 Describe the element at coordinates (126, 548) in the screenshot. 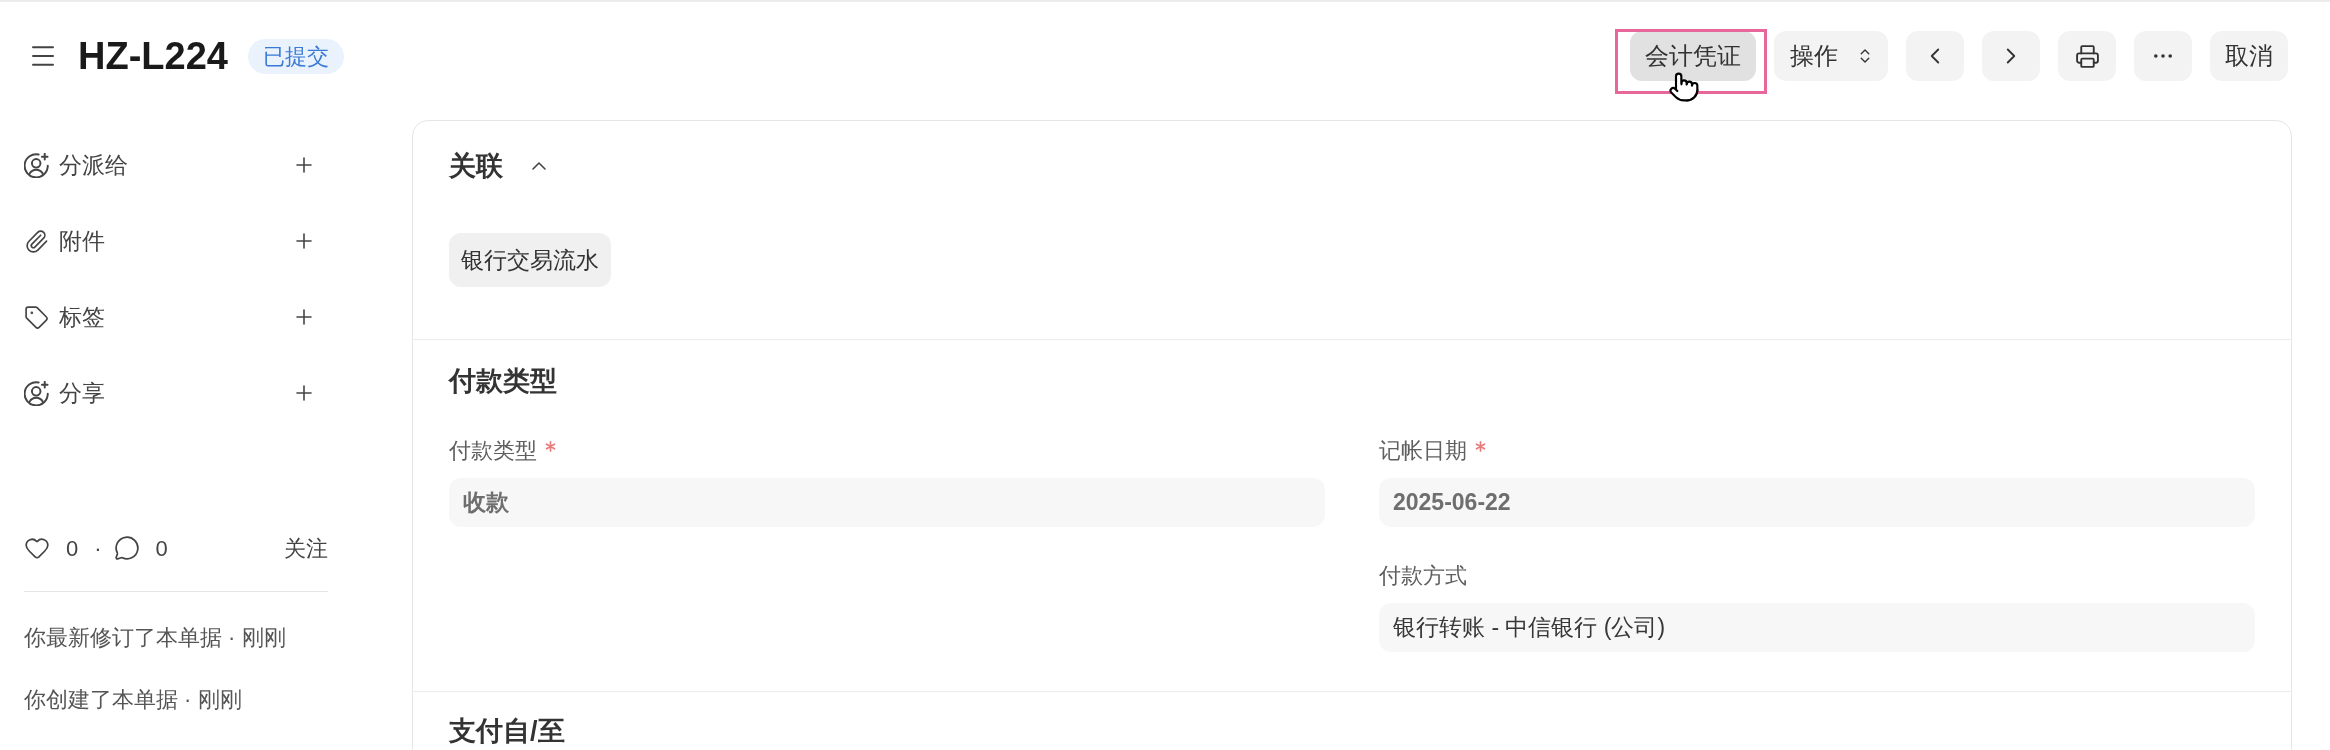

I see `speech-bubble-icon` at that location.